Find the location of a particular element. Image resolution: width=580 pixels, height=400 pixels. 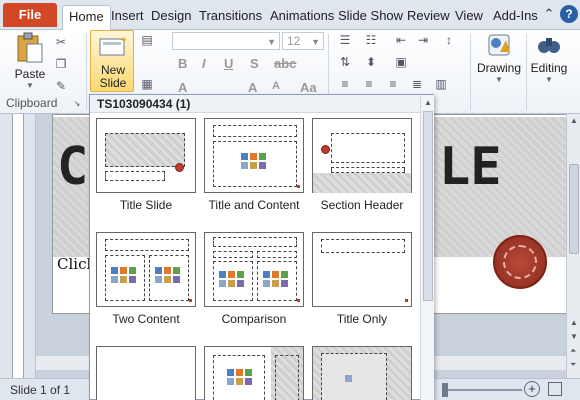

seal-ring is located at coordinates (520, 262).